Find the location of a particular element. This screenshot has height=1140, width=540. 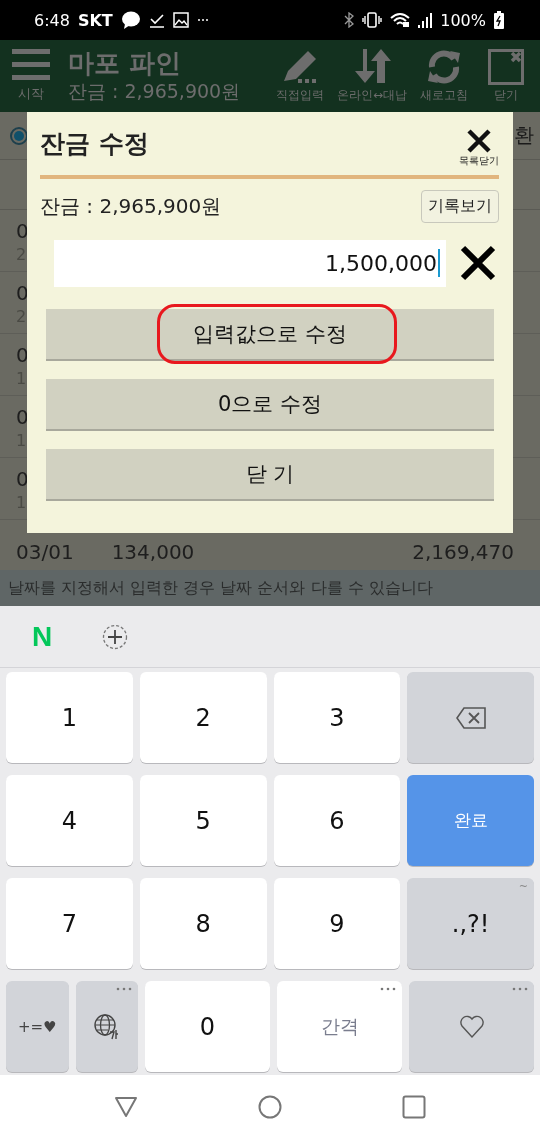

up-down-arrows-icon is located at coordinates (372, 66).